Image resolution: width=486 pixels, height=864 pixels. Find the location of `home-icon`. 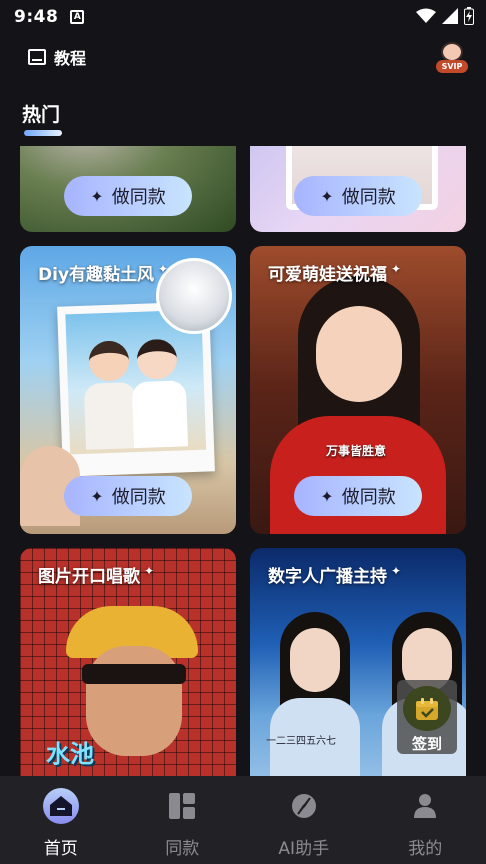

home-icon is located at coordinates (60, 806).